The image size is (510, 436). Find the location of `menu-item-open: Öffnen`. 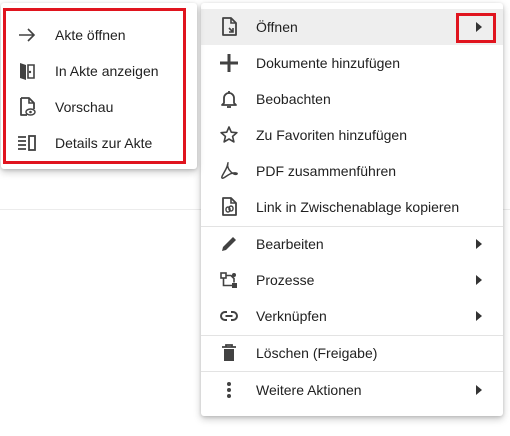

menu-item-open: Öffnen is located at coordinates (352, 27).